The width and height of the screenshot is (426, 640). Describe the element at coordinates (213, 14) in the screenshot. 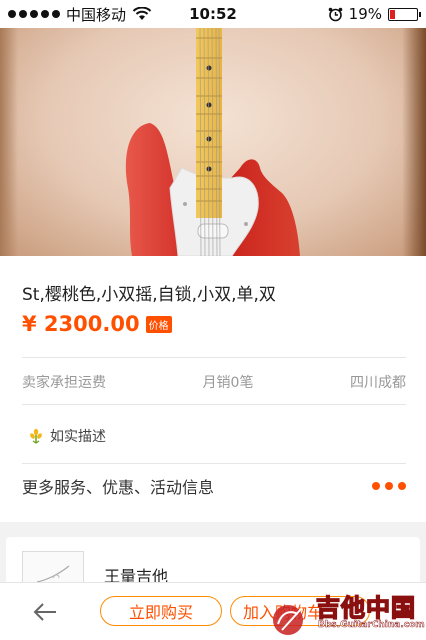

I see `status-bar: 中国移动 10:52 19%` at that location.